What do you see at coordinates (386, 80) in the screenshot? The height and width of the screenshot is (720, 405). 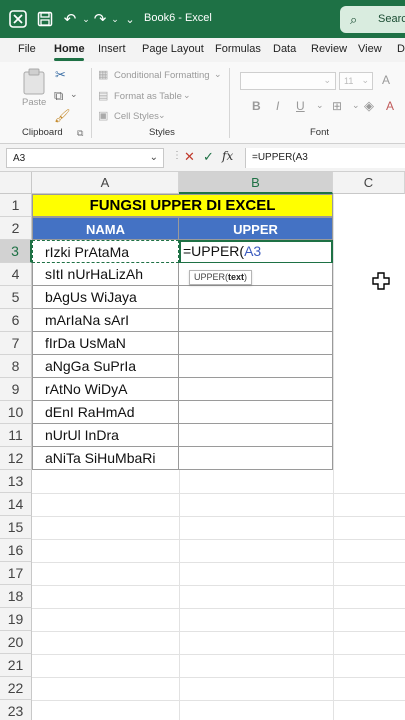 I see `increase-font-icon: A` at bounding box center [386, 80].